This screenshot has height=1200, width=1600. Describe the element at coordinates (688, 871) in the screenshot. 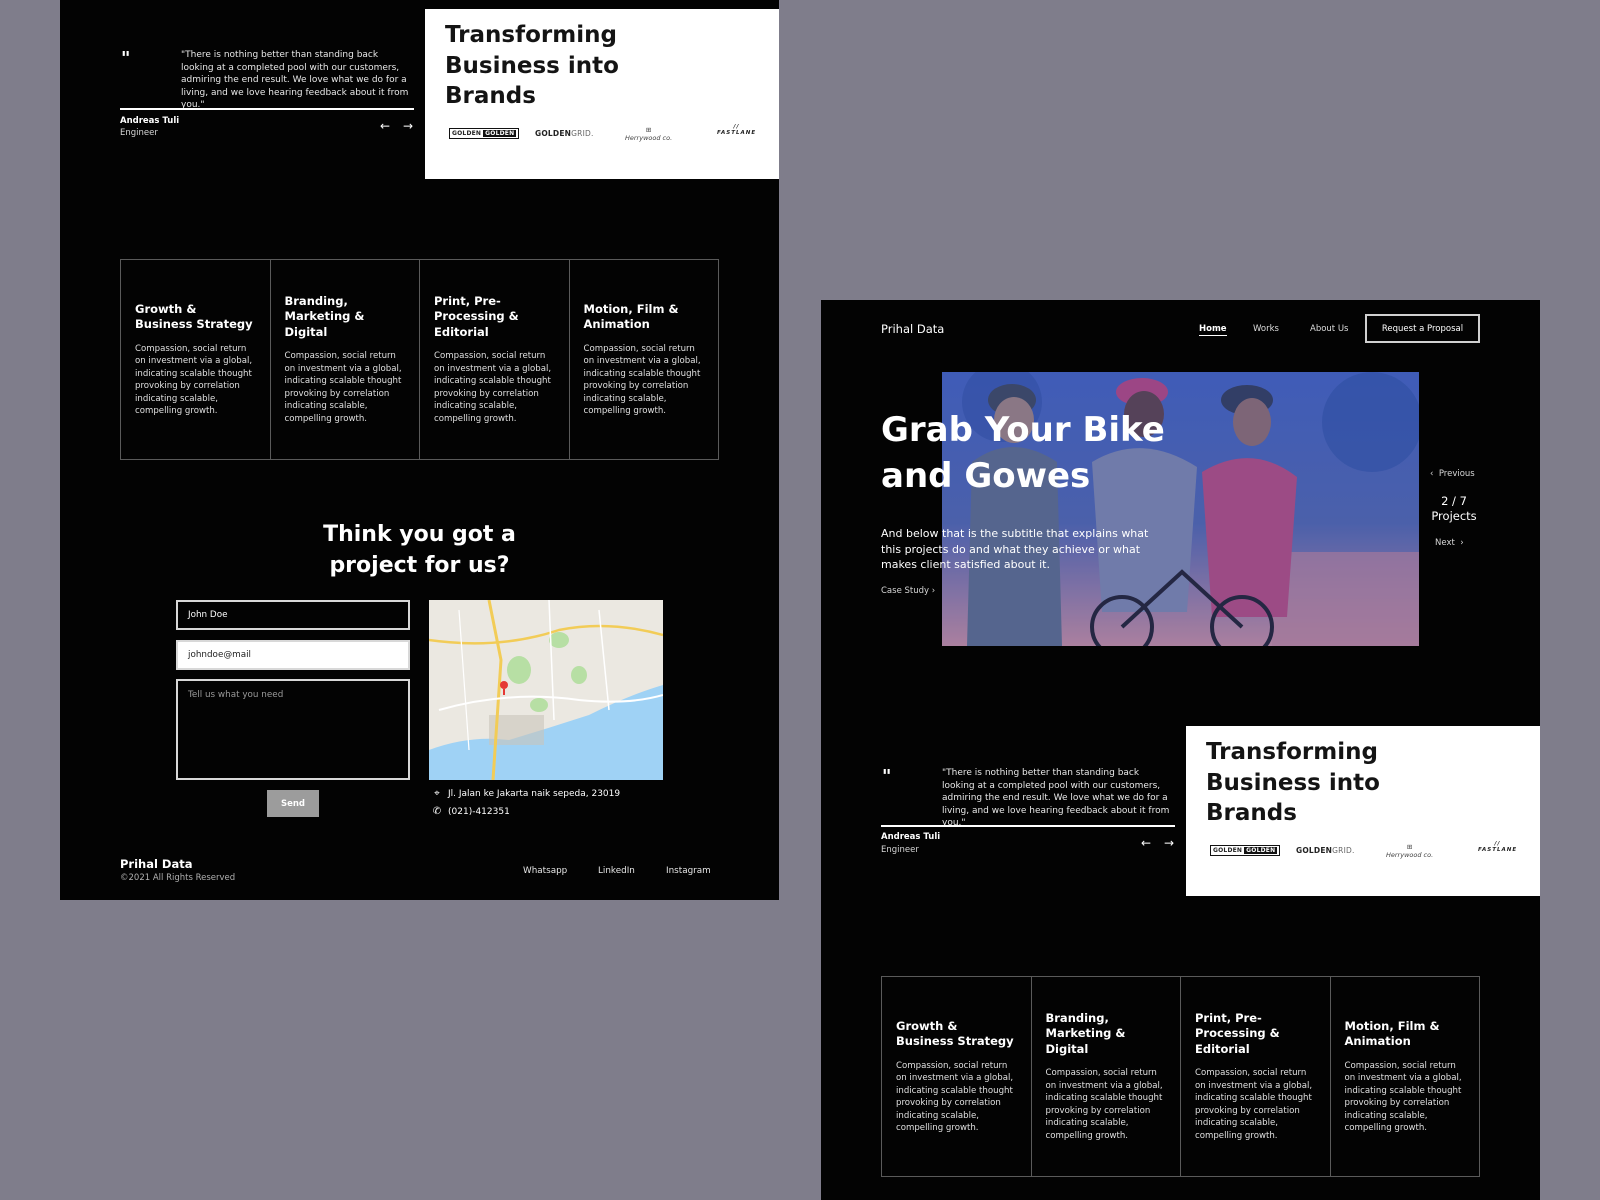

I see `footer-link-instagram: Instagram` at that location.